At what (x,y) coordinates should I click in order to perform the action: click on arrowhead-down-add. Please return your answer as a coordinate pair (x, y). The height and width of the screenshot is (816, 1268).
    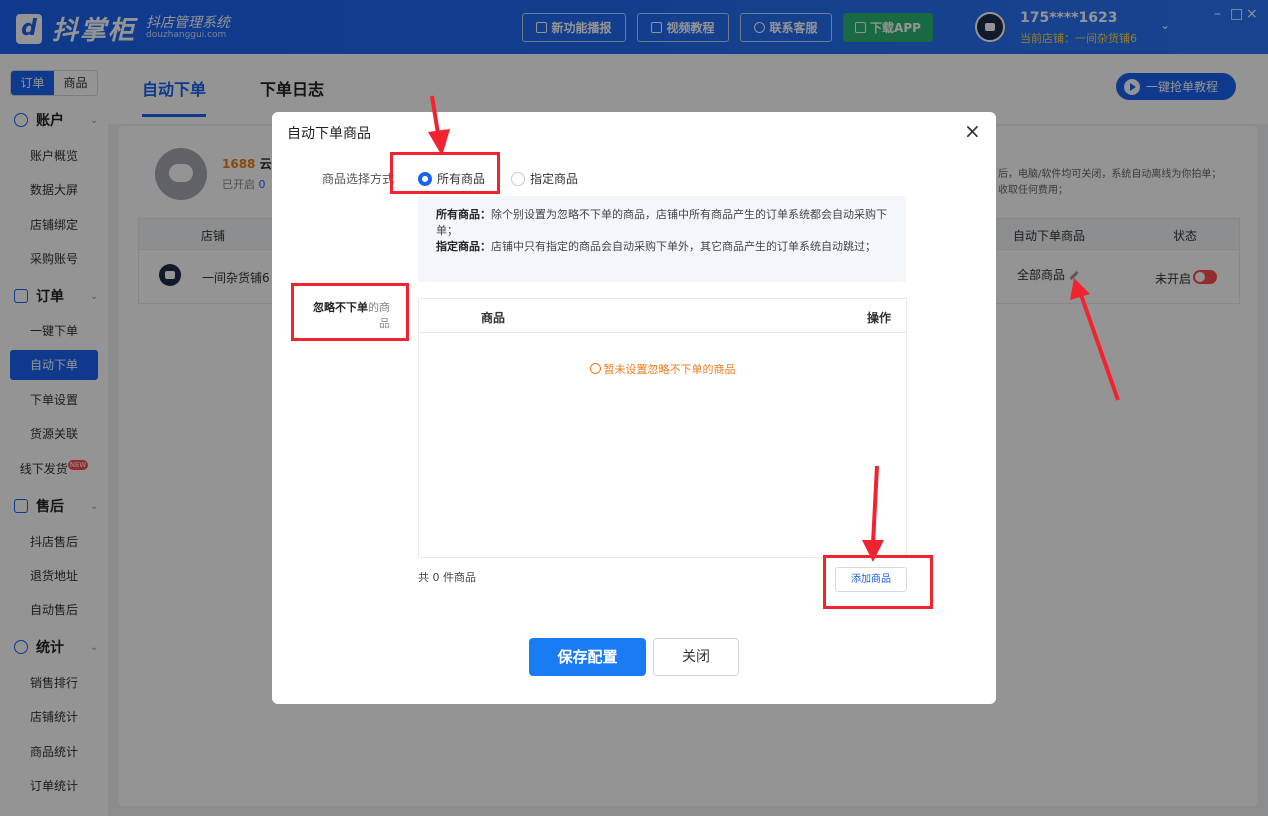
    Looking at the image, I should click on (873, 551).